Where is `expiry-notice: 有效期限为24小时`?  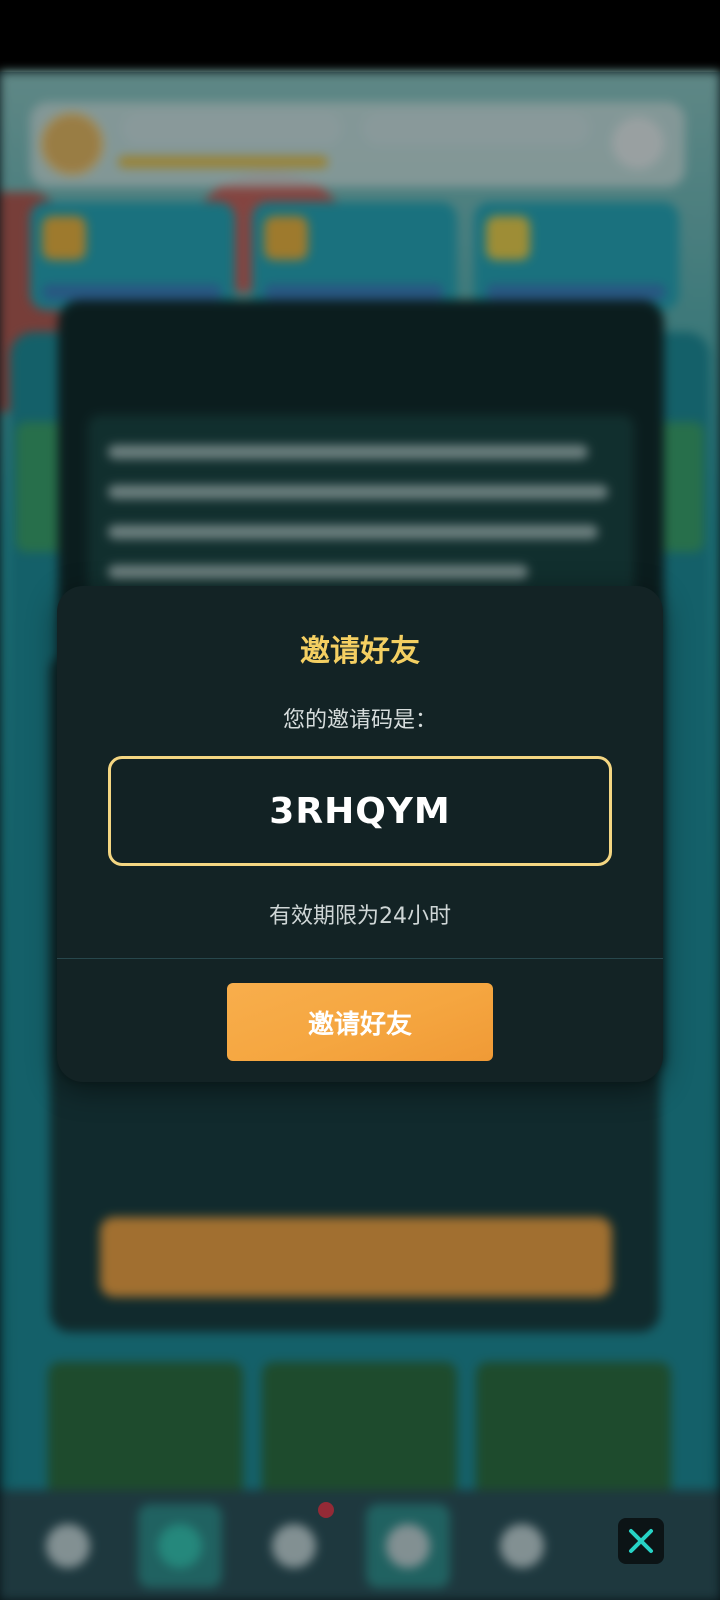
expiry-notice: 有效期限为24小时 is located at coordinates (360, 916).